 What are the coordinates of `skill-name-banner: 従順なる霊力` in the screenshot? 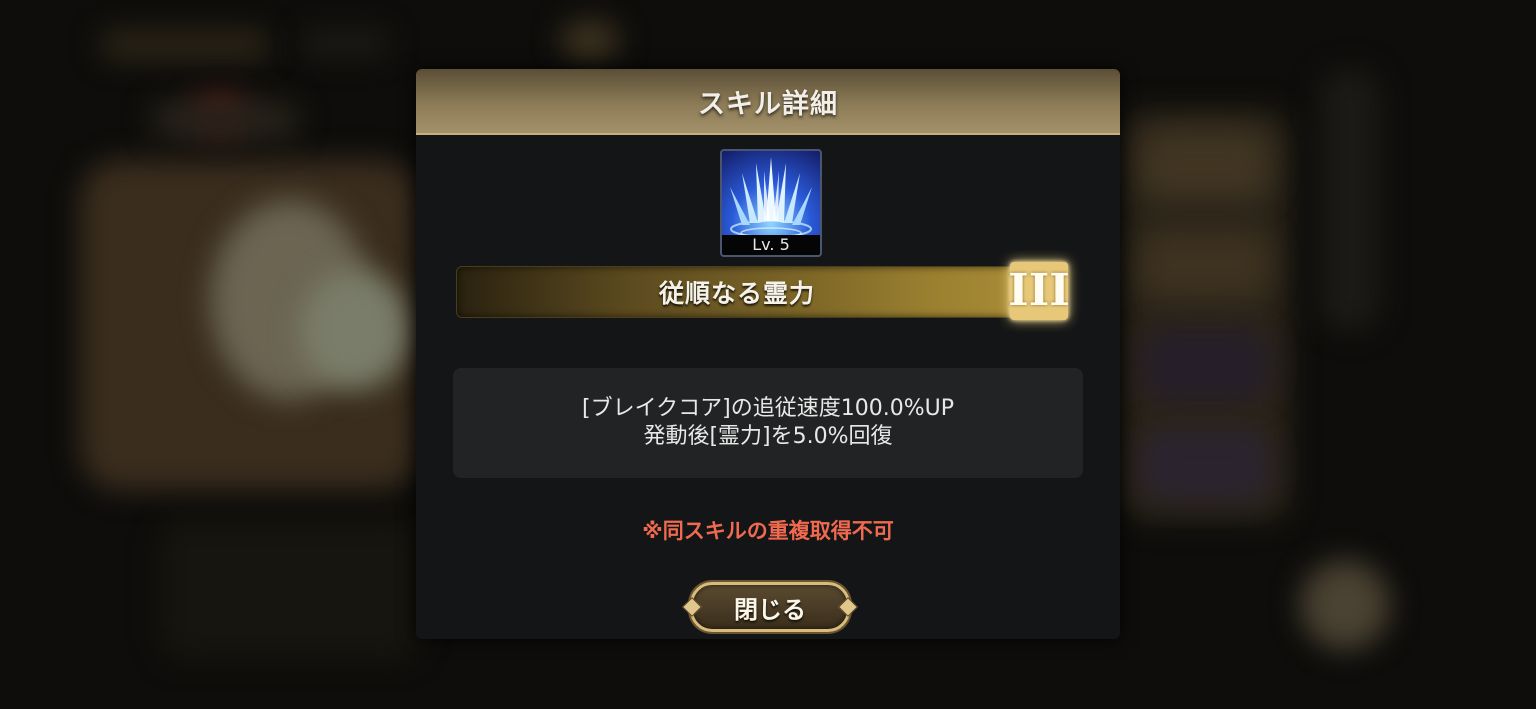 It's located at (737, 292).